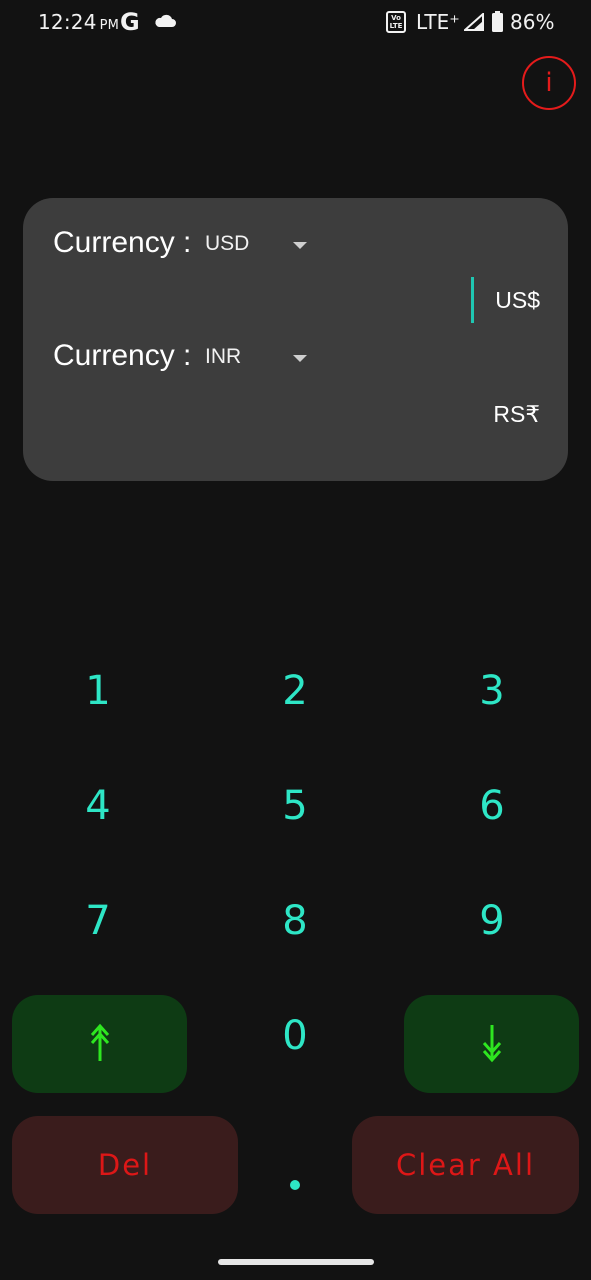  I want to click on battery-icon, so click(497, 21).